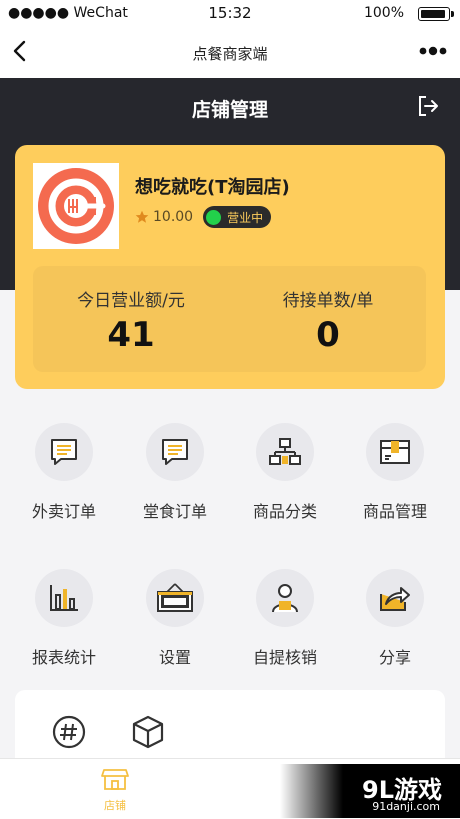 This screenshot has width=460, height=819. I want to click on star-icon, so click(142, 216).